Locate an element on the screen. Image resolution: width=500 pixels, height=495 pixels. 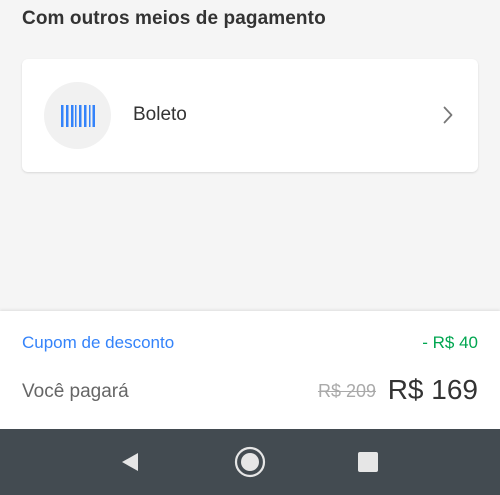
nav-back-button is located at coordinates (130, 462).